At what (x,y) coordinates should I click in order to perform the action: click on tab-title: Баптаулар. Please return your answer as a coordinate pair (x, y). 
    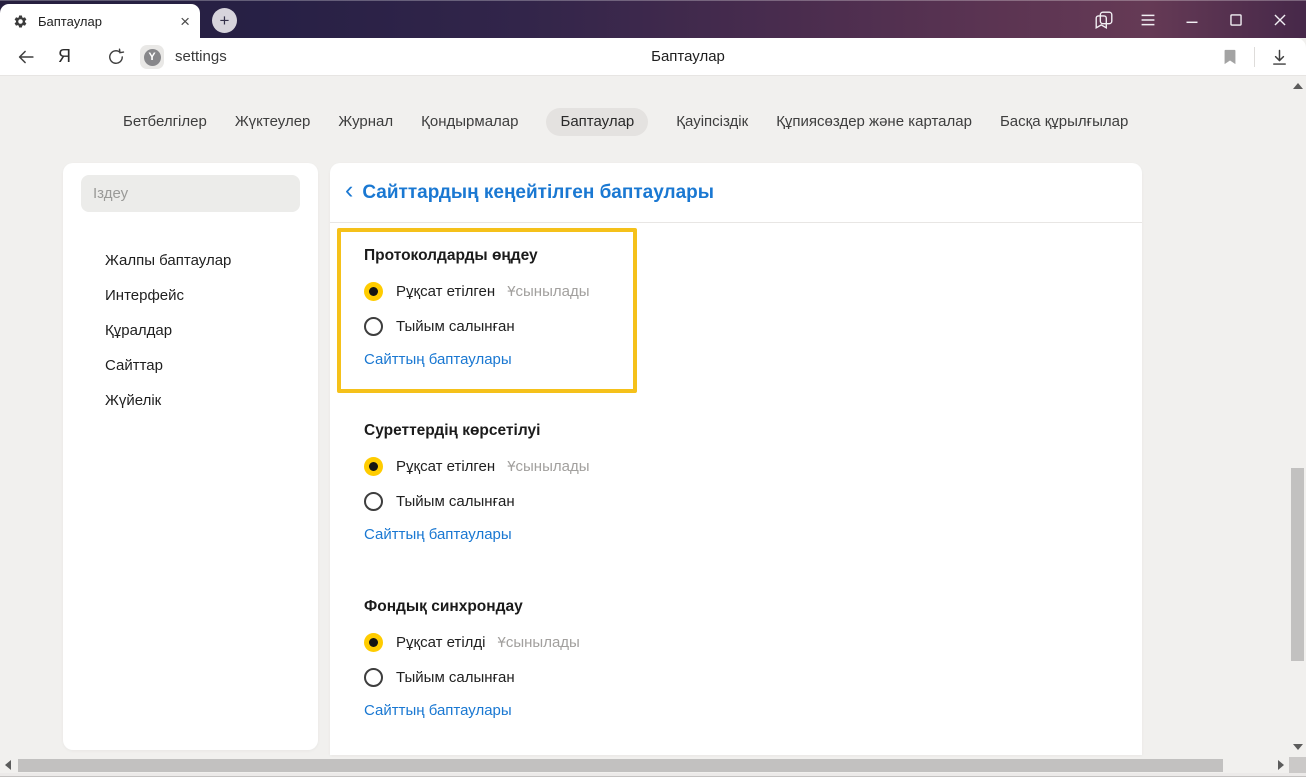
    Looking at the image, I should click on (70, 21).